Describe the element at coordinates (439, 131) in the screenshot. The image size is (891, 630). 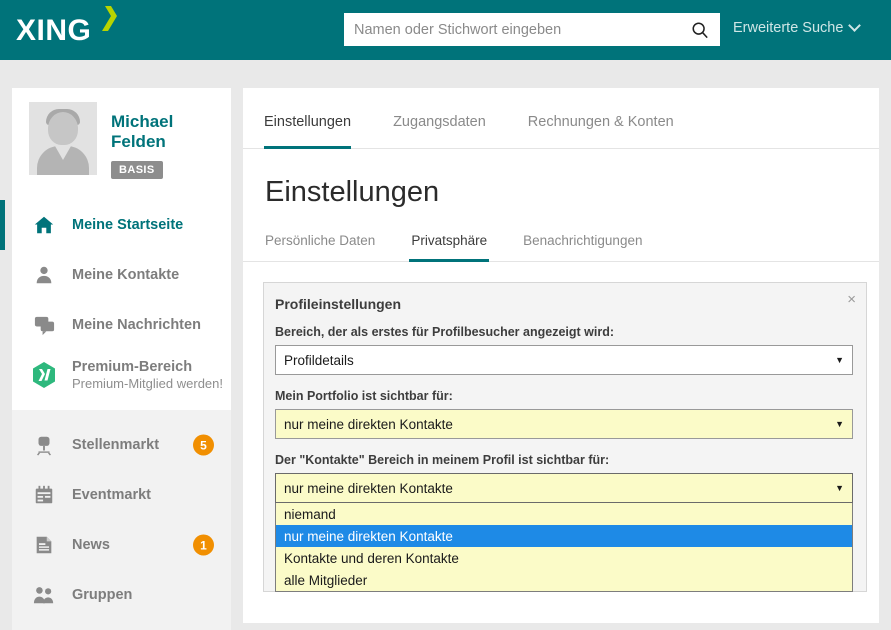
I see `tab-zugangsdaten: Zugangsdaten` at that location.